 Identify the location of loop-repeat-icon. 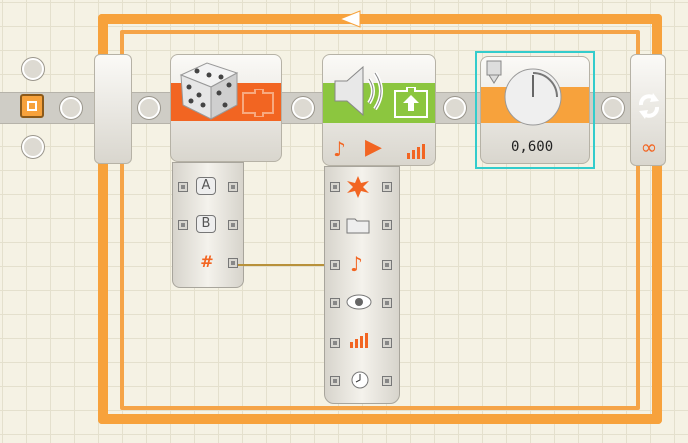
(649, 106).